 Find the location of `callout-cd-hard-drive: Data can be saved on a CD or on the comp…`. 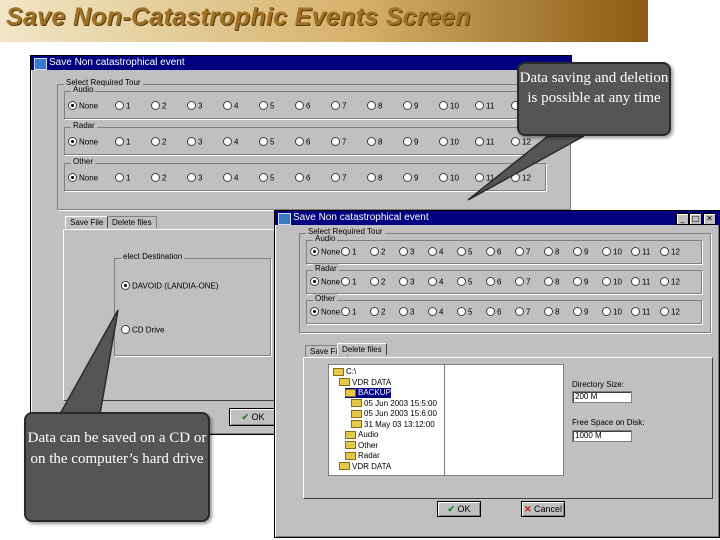

callout-cd-hard-drive: Data can be saved on a CD or on the comp… is located at coordinates (117, 467).